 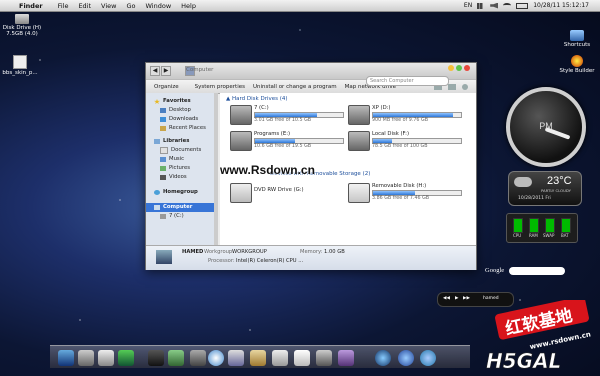 What do you see at coordinates (407, 116) in the screenshot?
I see `drive-item: XP (D:) 900 MB free of 9.76 GB` at bounding box center [407, 116].